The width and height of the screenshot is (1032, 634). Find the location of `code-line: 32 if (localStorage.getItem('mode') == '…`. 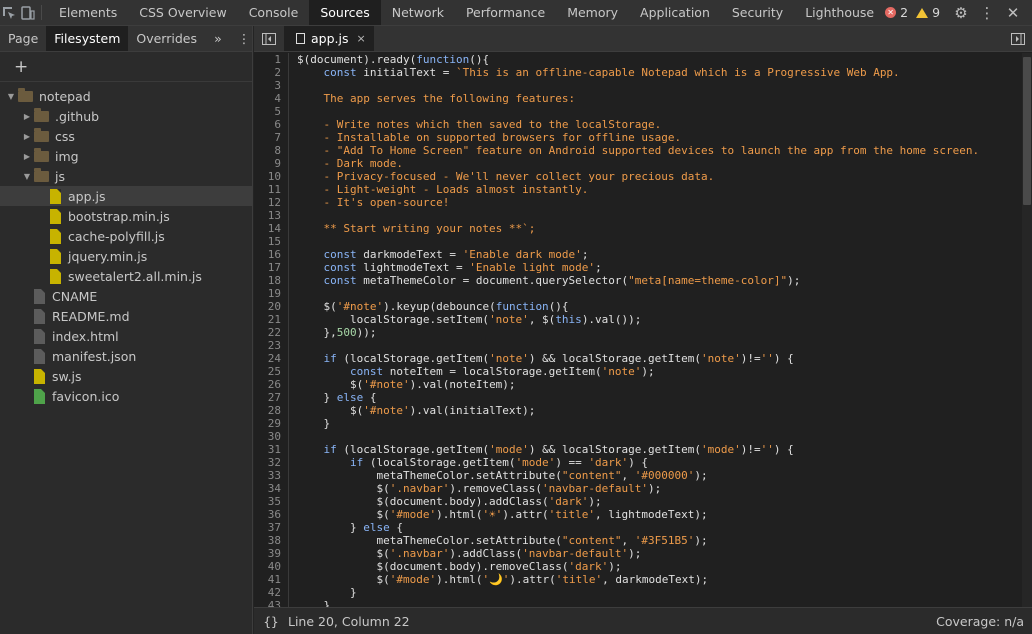

code-line: 32 if (localStorage.getItem('mode') == '… is located at coordinates (643, 462).